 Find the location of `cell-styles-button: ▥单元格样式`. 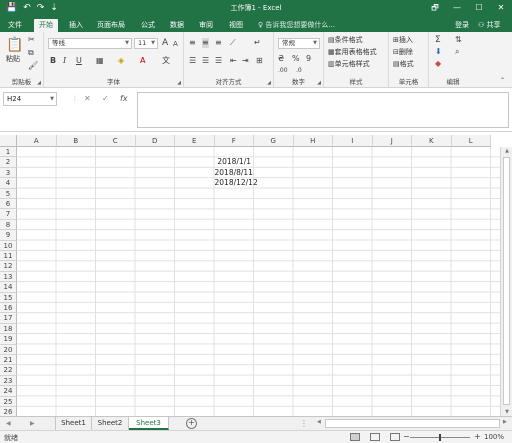

cell-styles-button: ▥单元格样式 is located at coordinates (349, 64).